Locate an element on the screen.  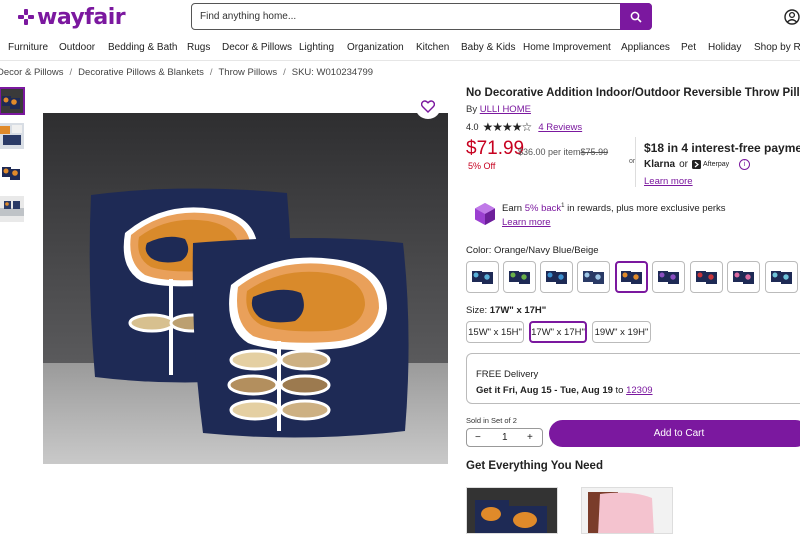
size-label: Size: 17W" x 17H" is located at coordinates (506, 310).